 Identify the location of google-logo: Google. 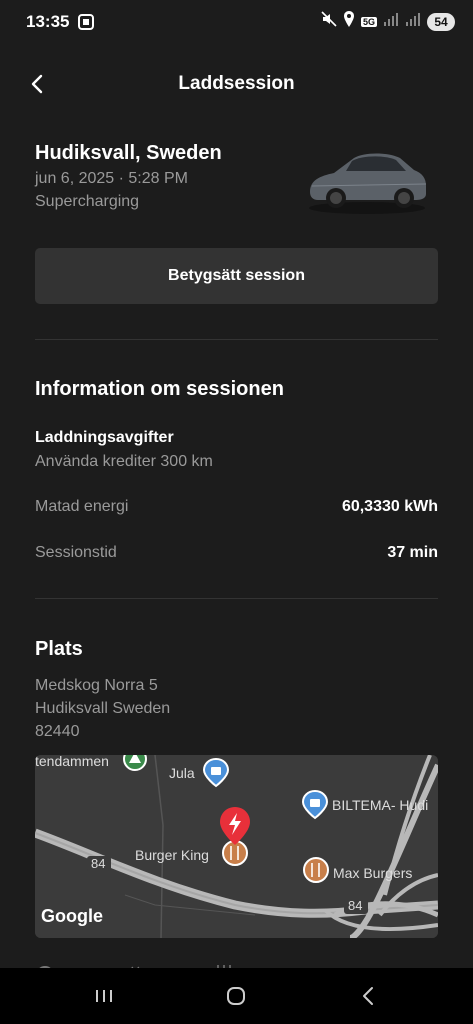
(72, 916).